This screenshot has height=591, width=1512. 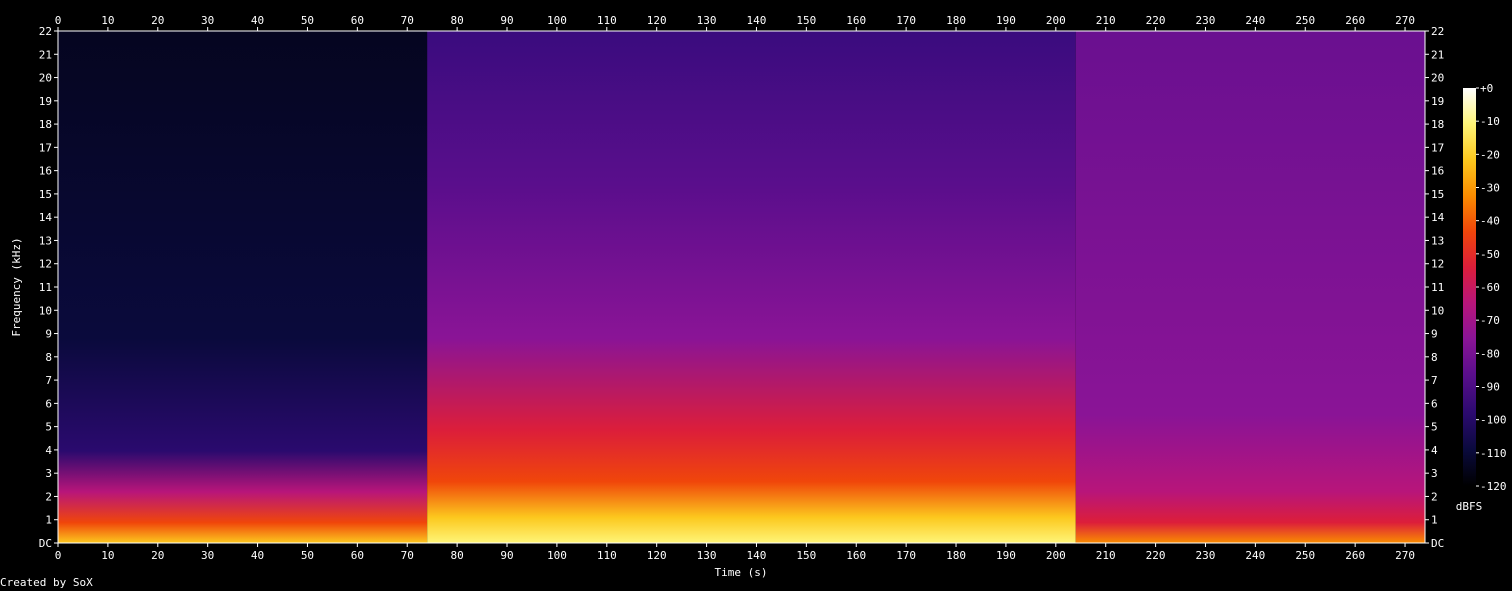 What do you see at coordinates (506, 555) in the screenshot?
I see `x-tick-label-bottom: 90` at bounding box center [506, 555].